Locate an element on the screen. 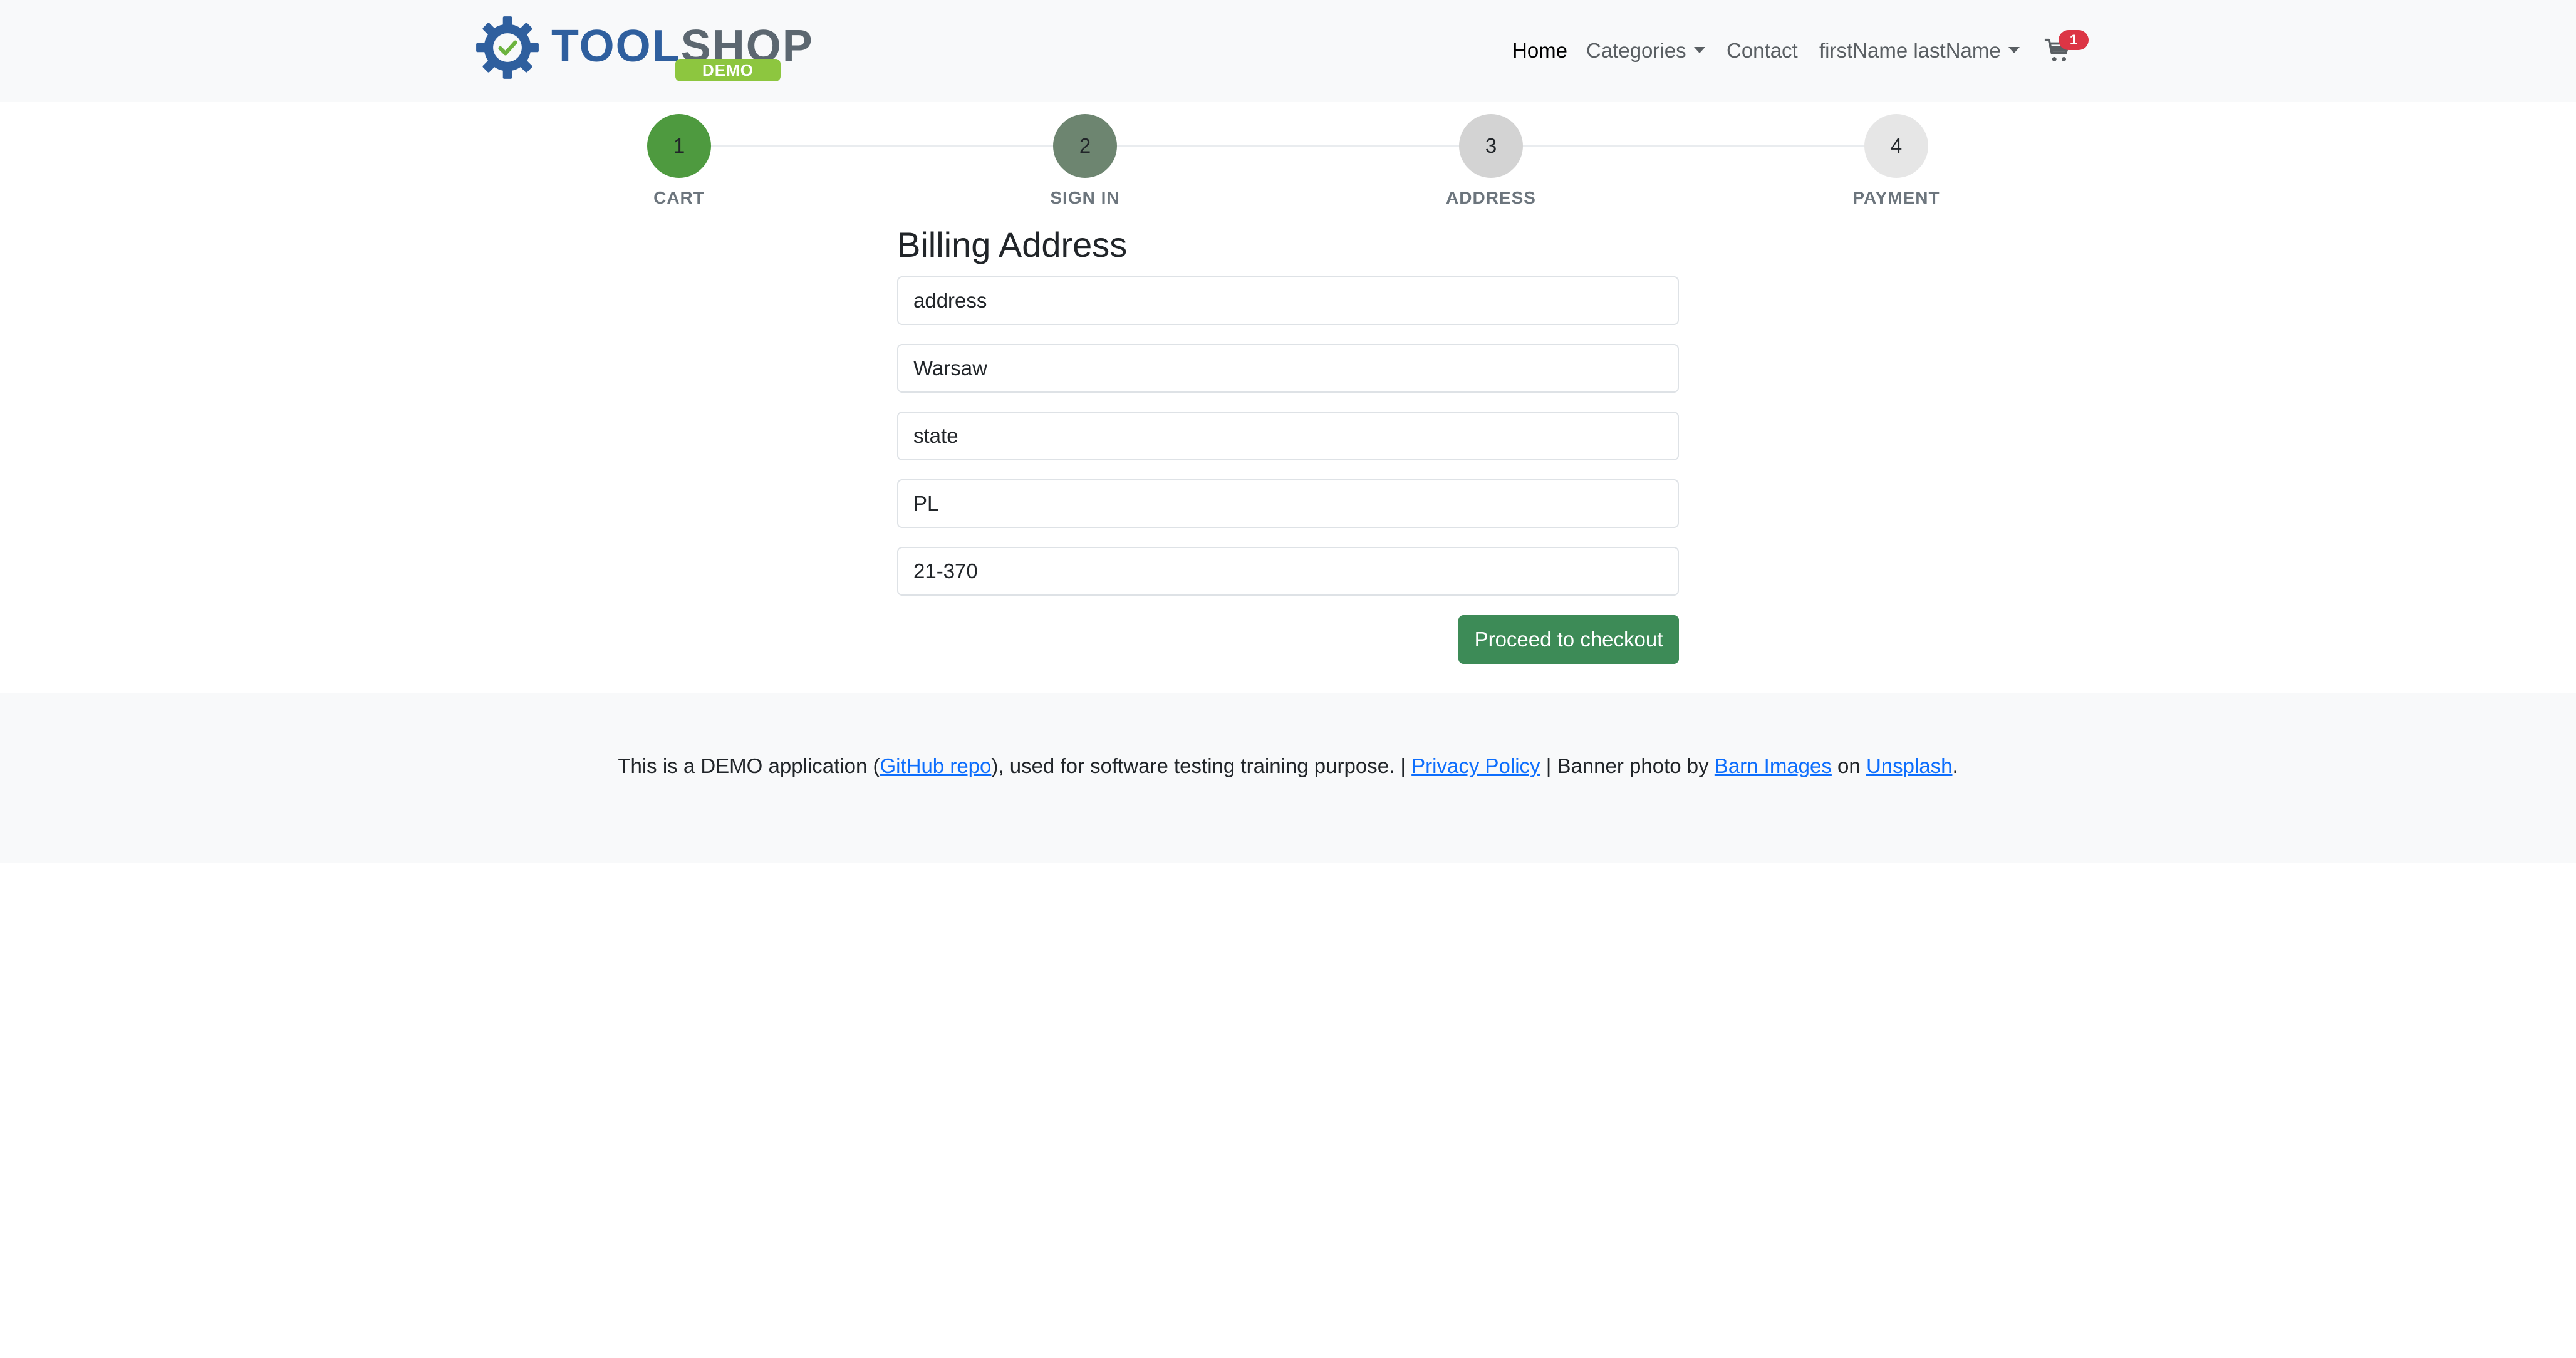 The width and height of the screenshot is (2576, 1358). nav-categories-label: Categories is located at coordinates (1636, 51).